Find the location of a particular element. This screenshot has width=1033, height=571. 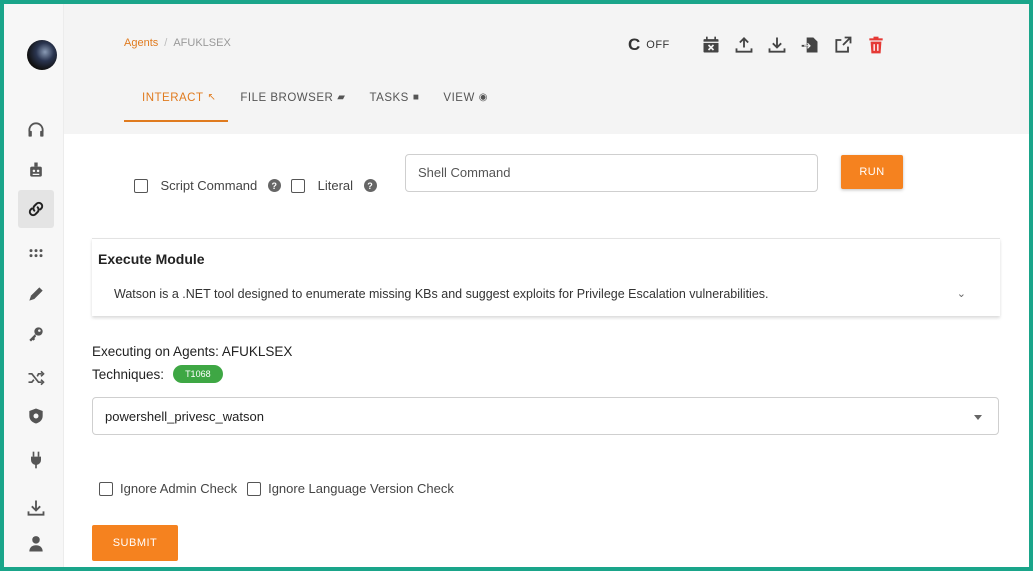

techniques-label: Techniques: is located at coordinates (128, 374).